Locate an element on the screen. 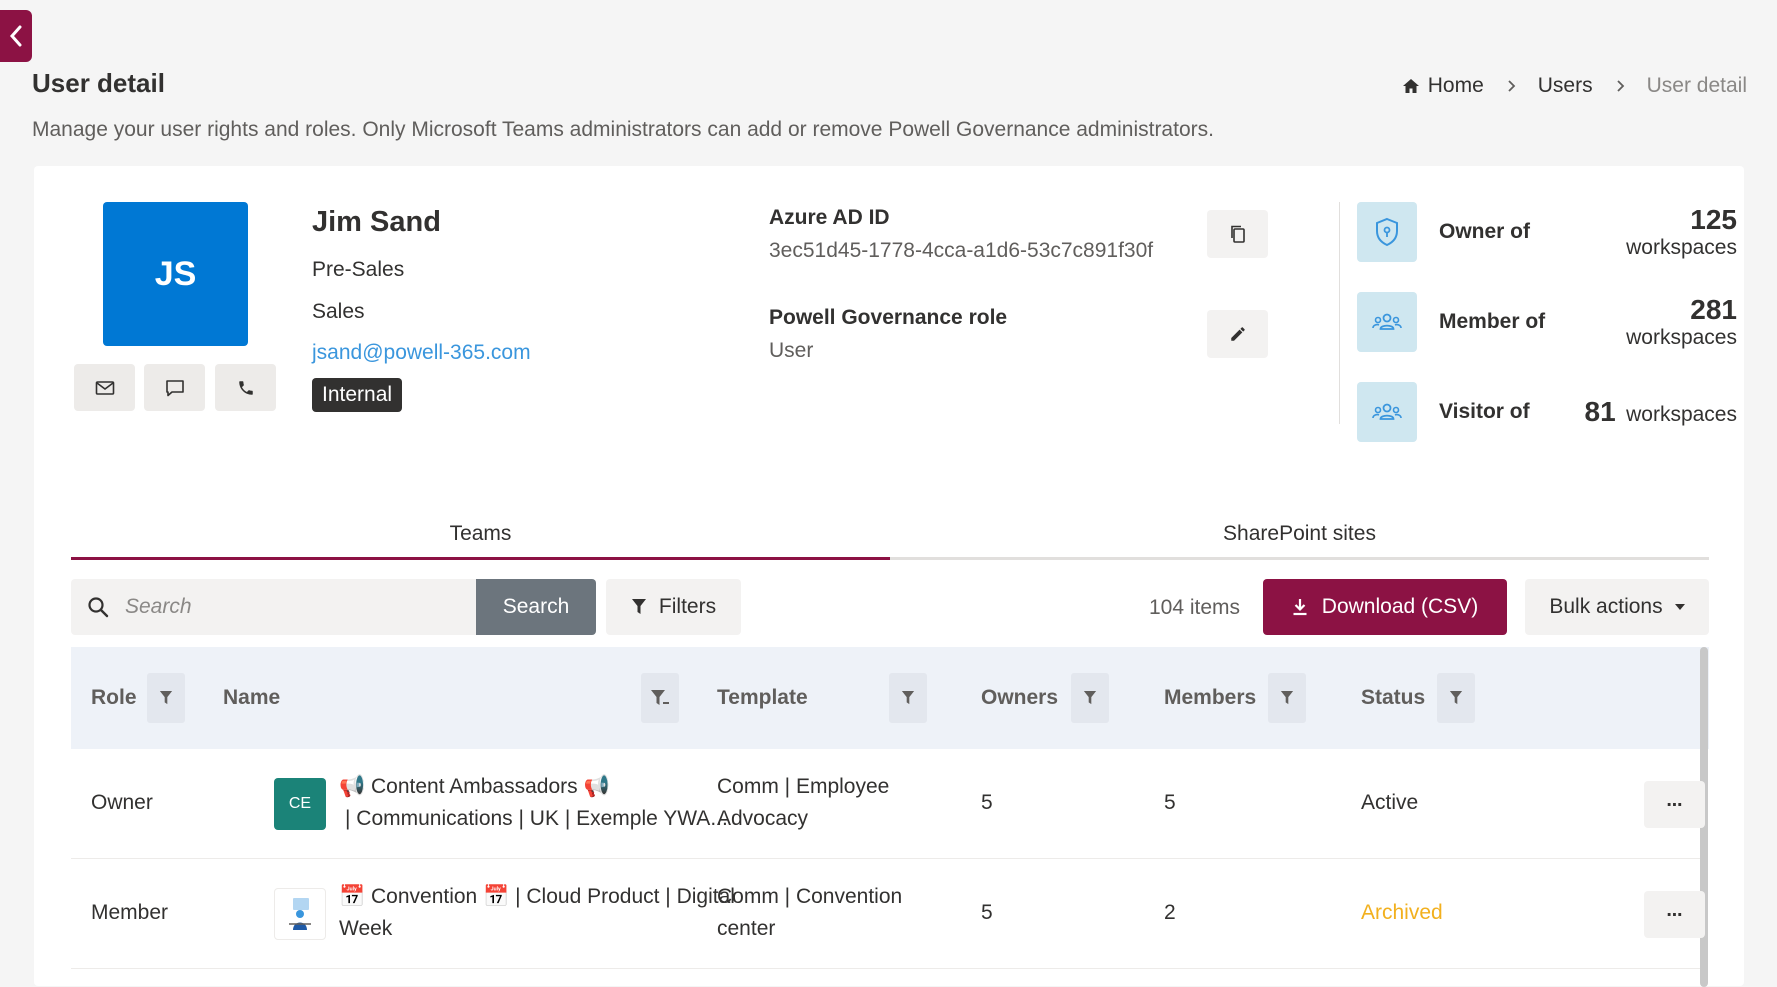  divider is located at coordinates (1339, 313).